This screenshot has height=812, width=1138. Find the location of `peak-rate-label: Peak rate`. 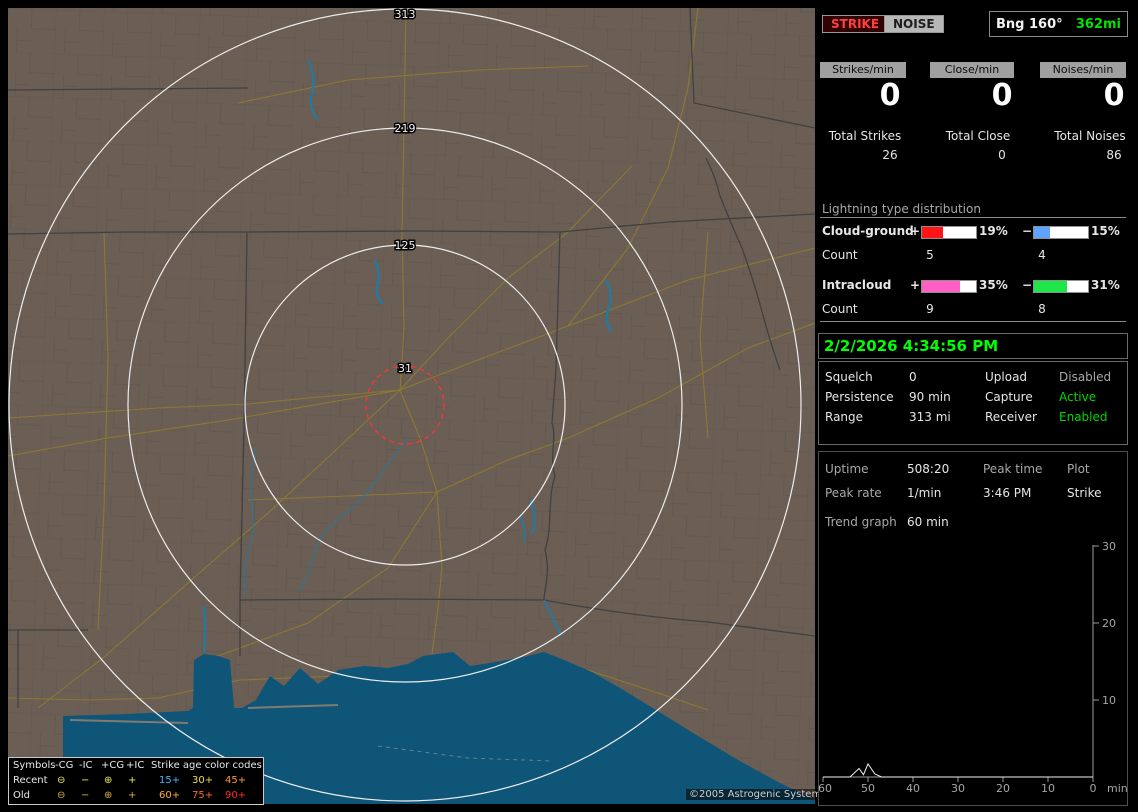

peak-rate-label: Peak rate is located at coordinates (853, 493).